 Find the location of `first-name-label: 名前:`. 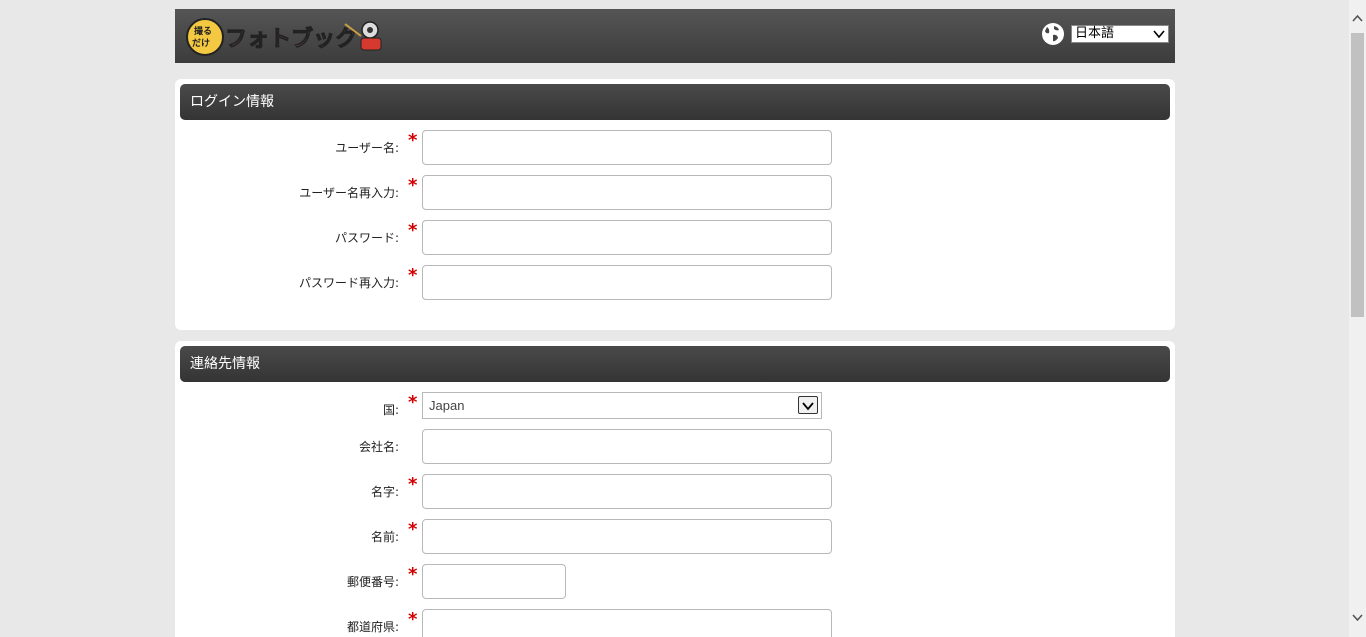

first-name-label: 名前: is located at coordinates (384, 537).